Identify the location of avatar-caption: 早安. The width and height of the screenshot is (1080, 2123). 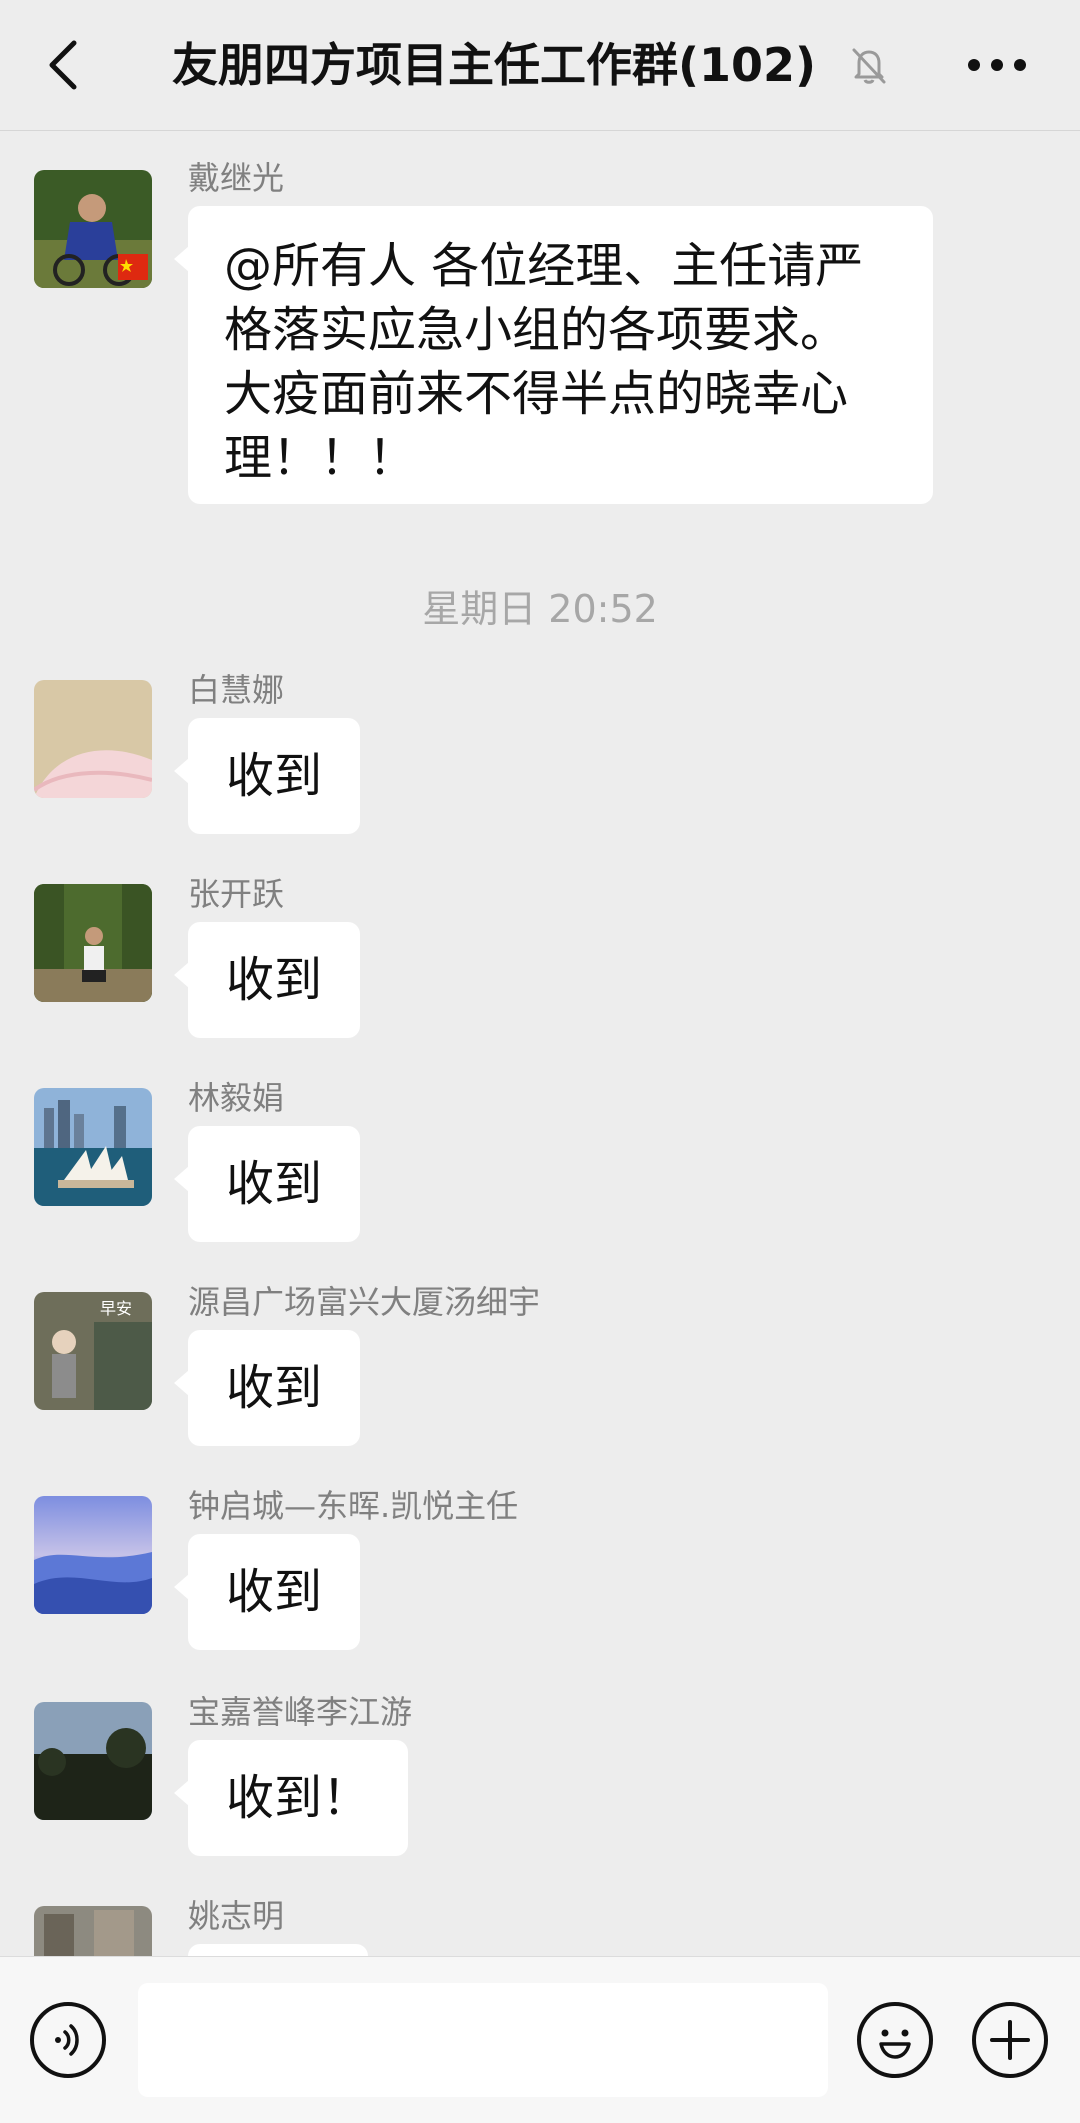
(116, 1308).